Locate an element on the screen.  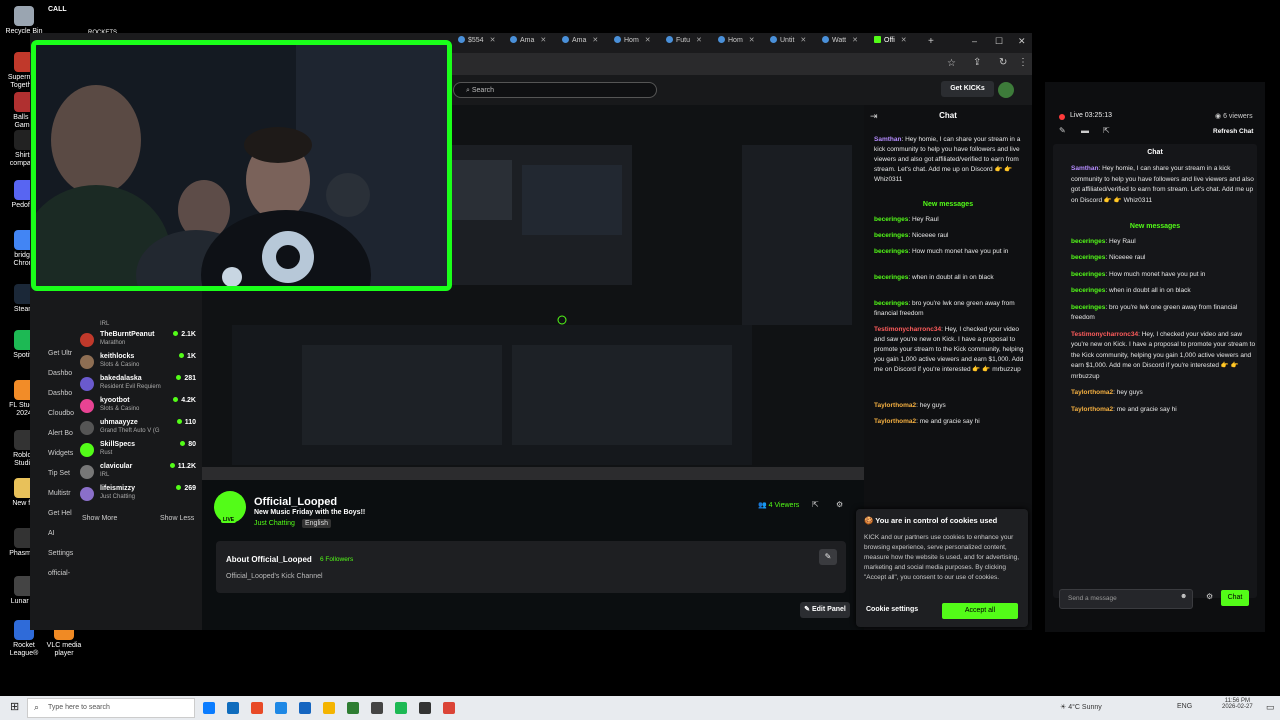
stream-category: Just Chatting is located at coordinates (274, 523).